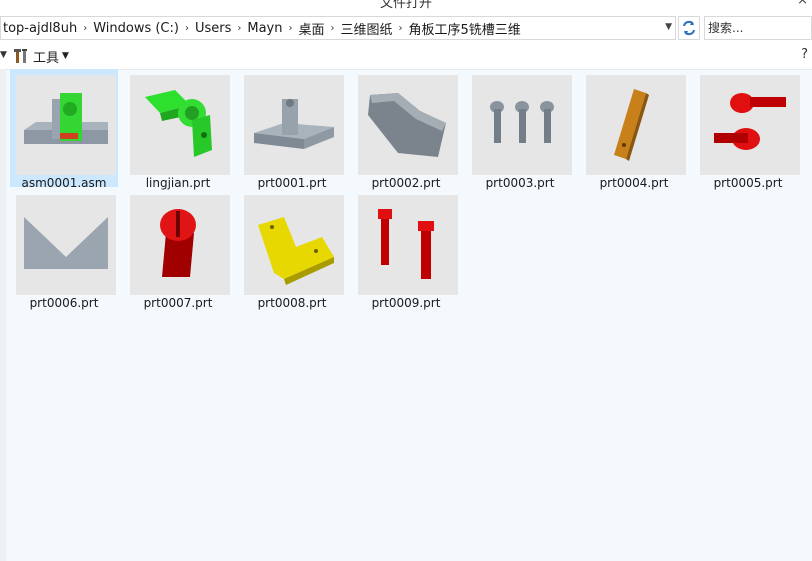  I want to click on file-name: prt0003.prt, so click(520, 183).